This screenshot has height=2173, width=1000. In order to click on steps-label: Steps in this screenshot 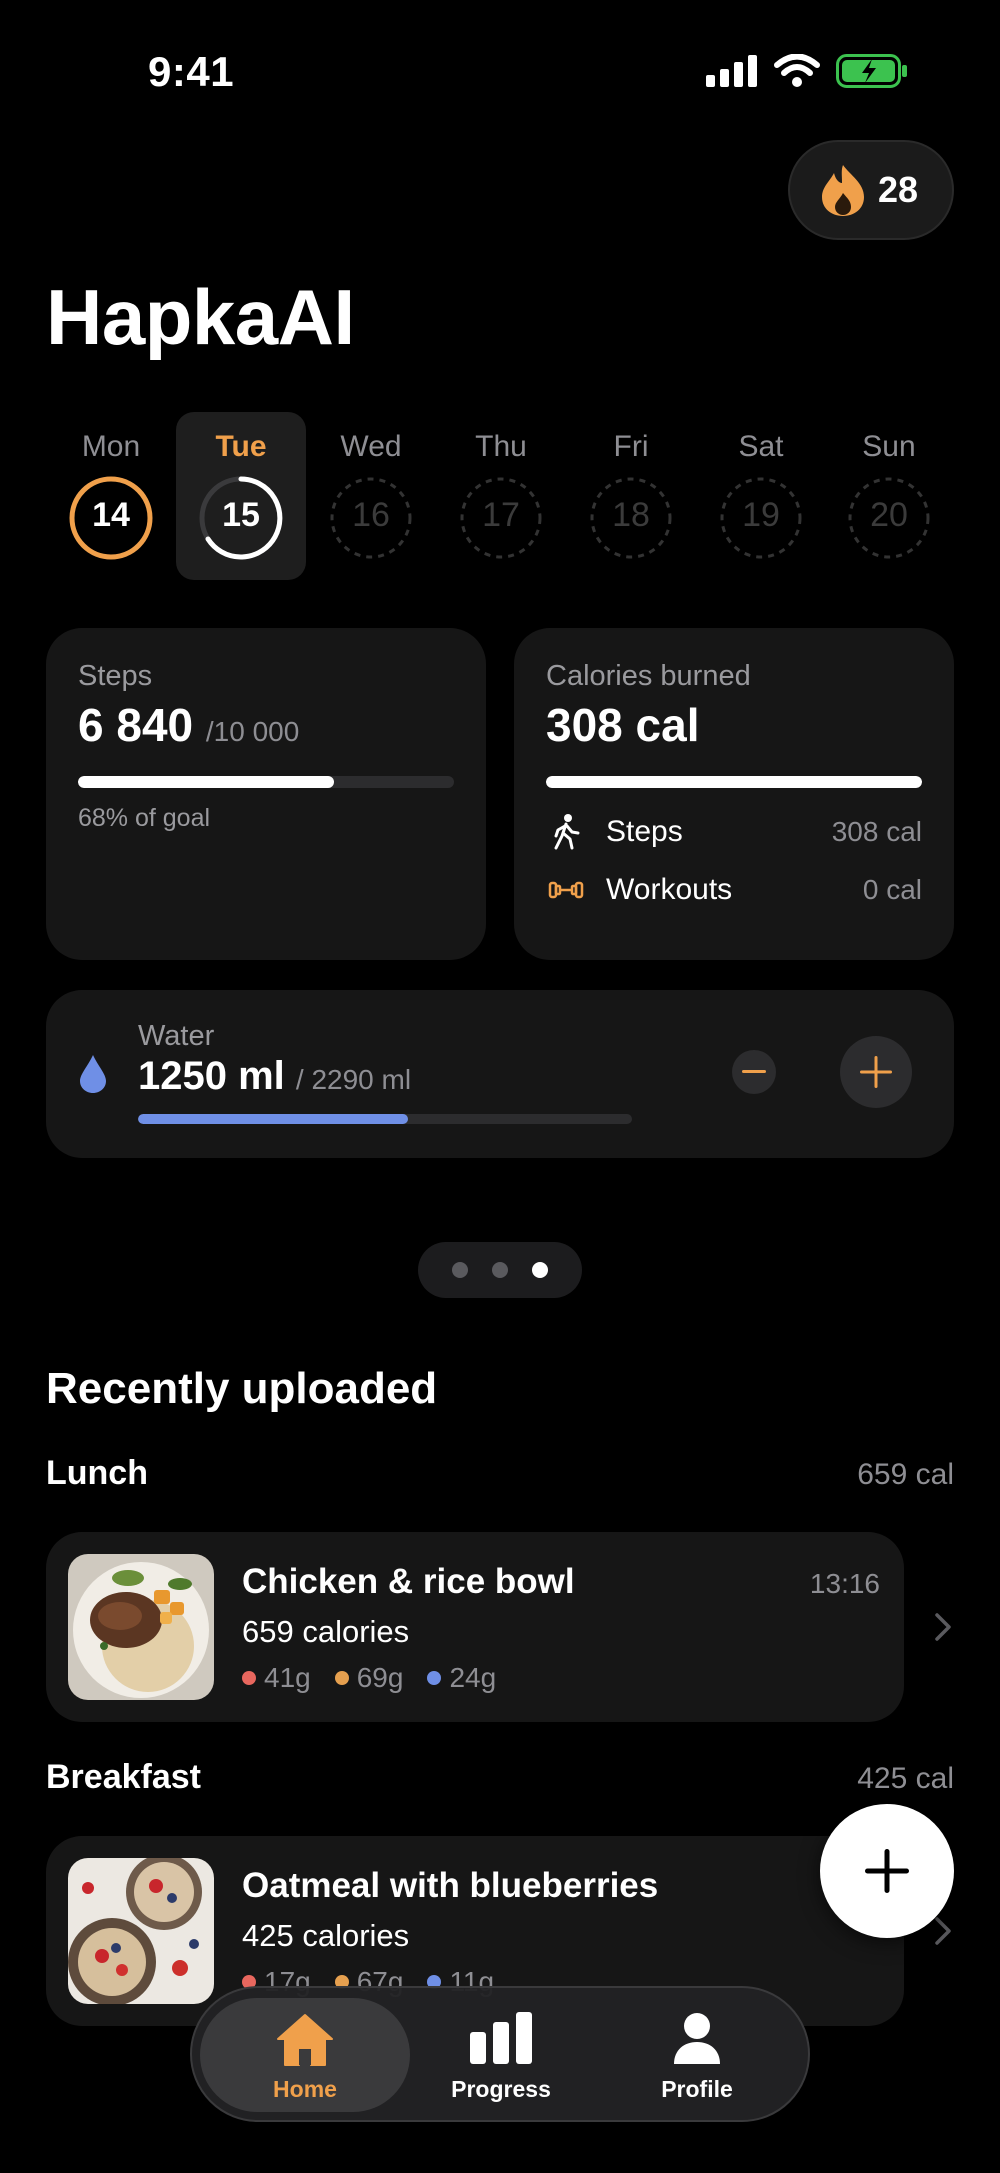, I will do `click(115, 676)`.